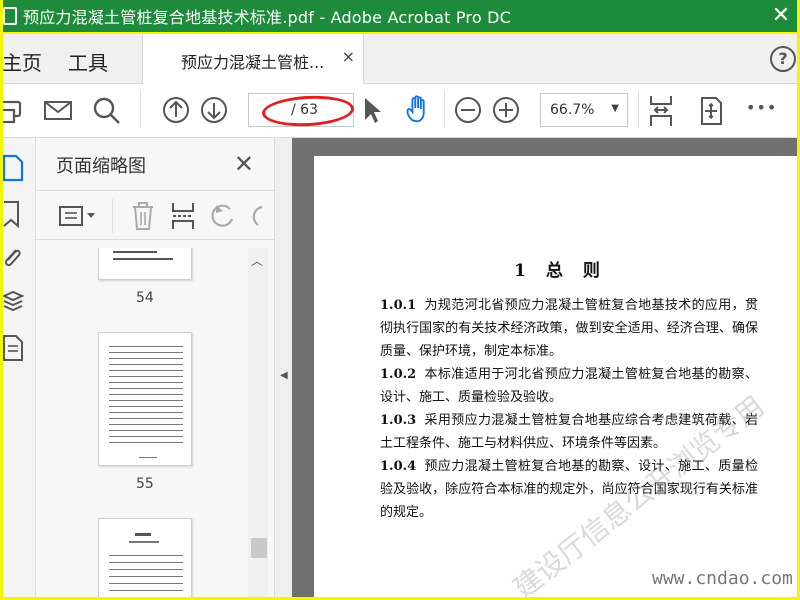  What do you see at coordinates (88, 61) in the screenshot?
I see `tab-tools: 工具` at bounding box center [88, 61].